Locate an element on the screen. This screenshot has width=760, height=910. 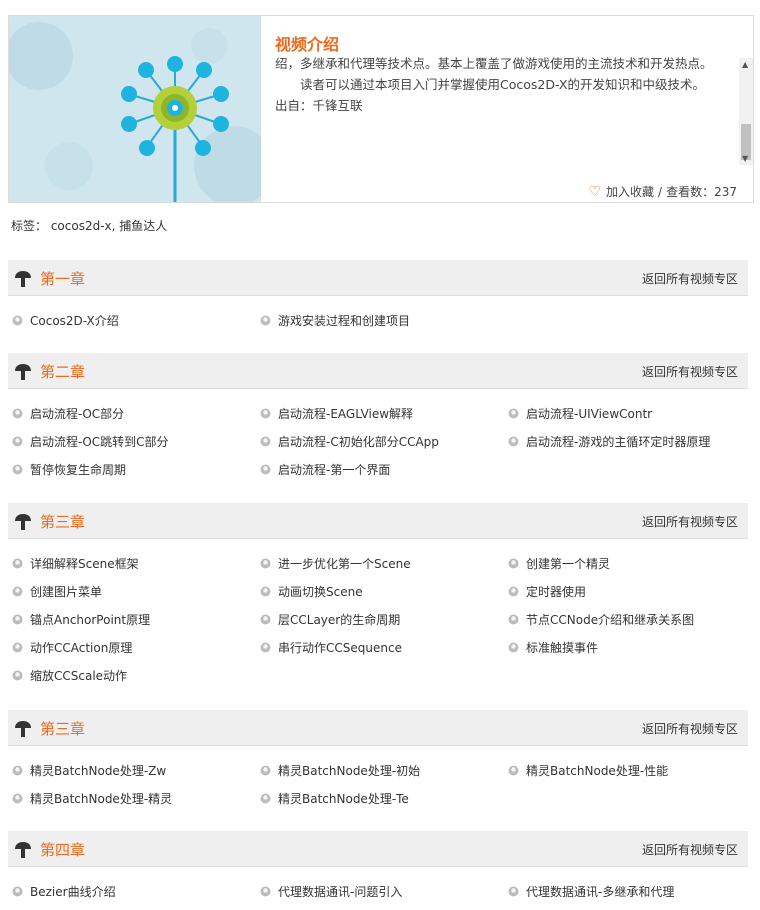
lesson-link: 节点CCNode介绍和继承关系图 is located at coordinates (626, 625).